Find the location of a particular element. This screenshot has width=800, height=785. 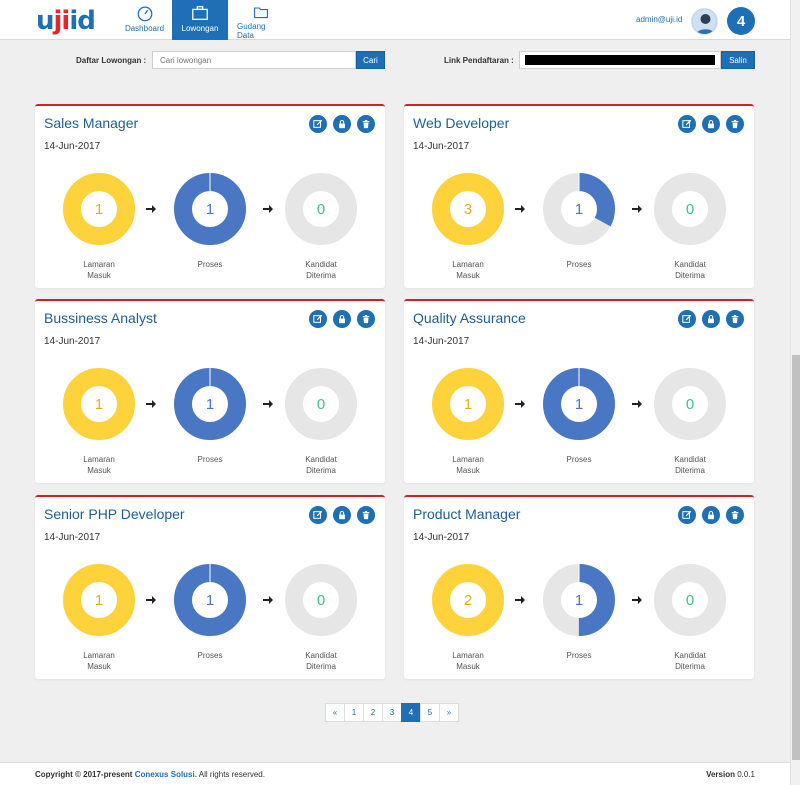

lamaran-masuk-donut: 3 is located at coordinates (468, 209).